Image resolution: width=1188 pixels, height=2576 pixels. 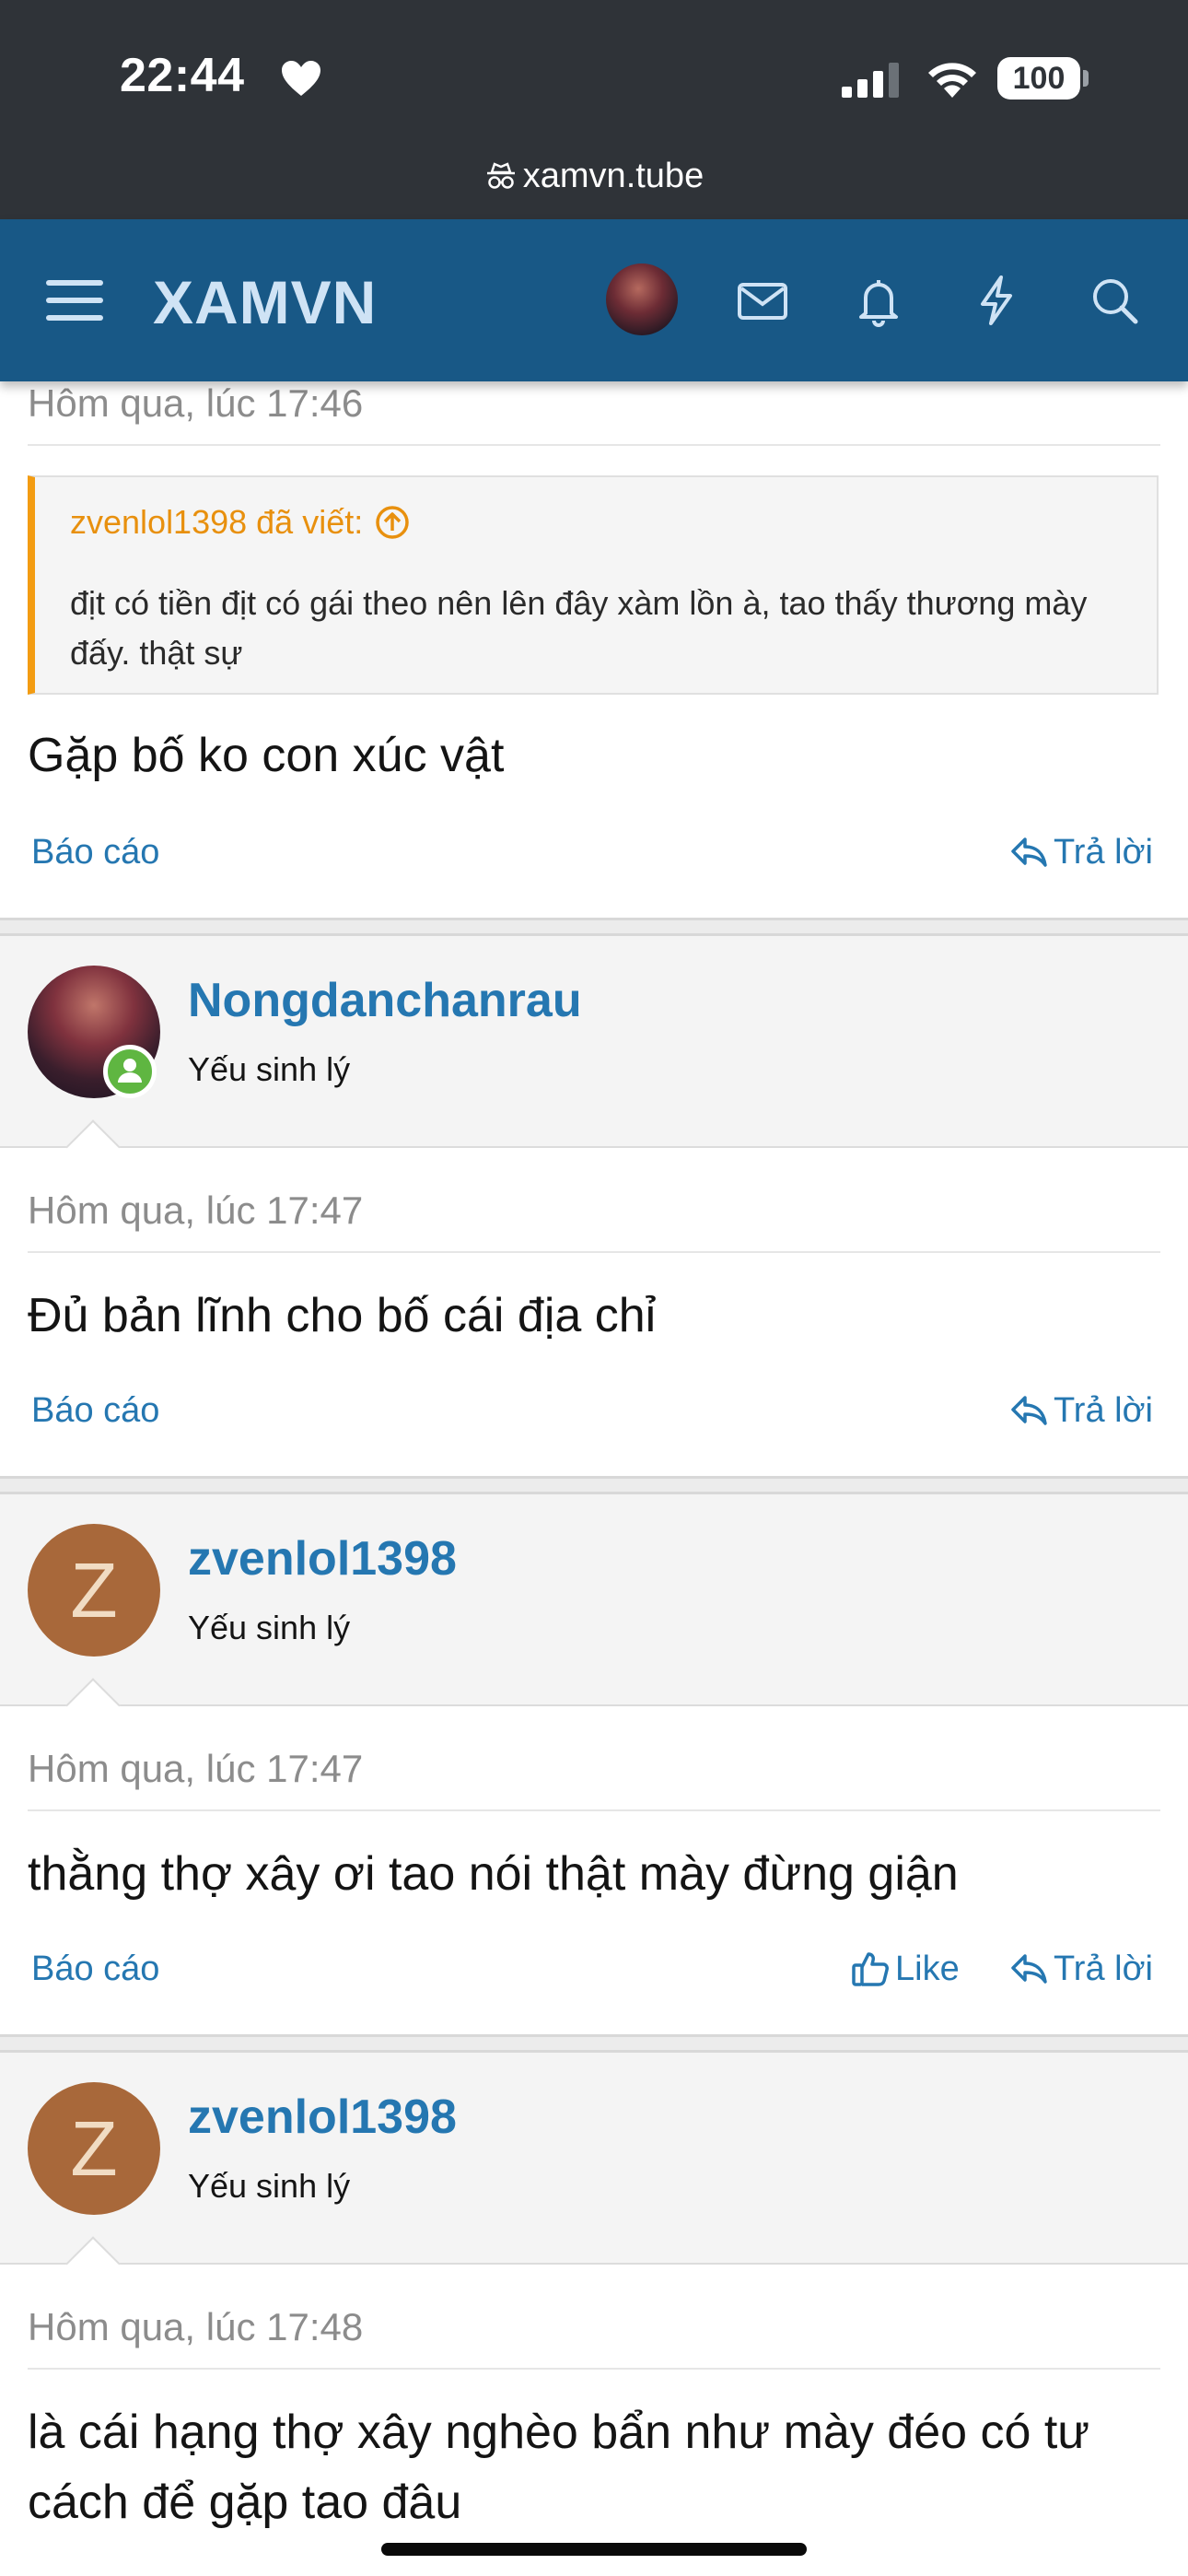 I want to click on arrow-up-circle-icon, so click(x=393, y=522).